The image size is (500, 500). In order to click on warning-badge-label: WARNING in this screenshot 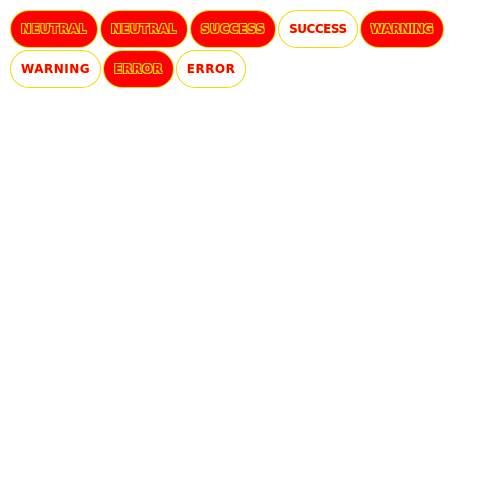, I will do `click(402, 29)`.